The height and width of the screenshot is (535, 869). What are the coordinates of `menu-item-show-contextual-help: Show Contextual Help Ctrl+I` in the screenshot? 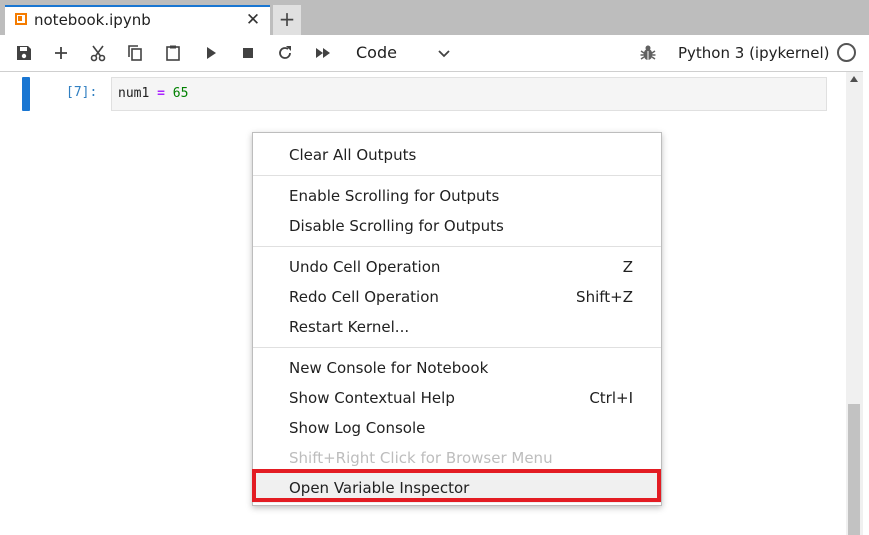 It's located at (457, 398).